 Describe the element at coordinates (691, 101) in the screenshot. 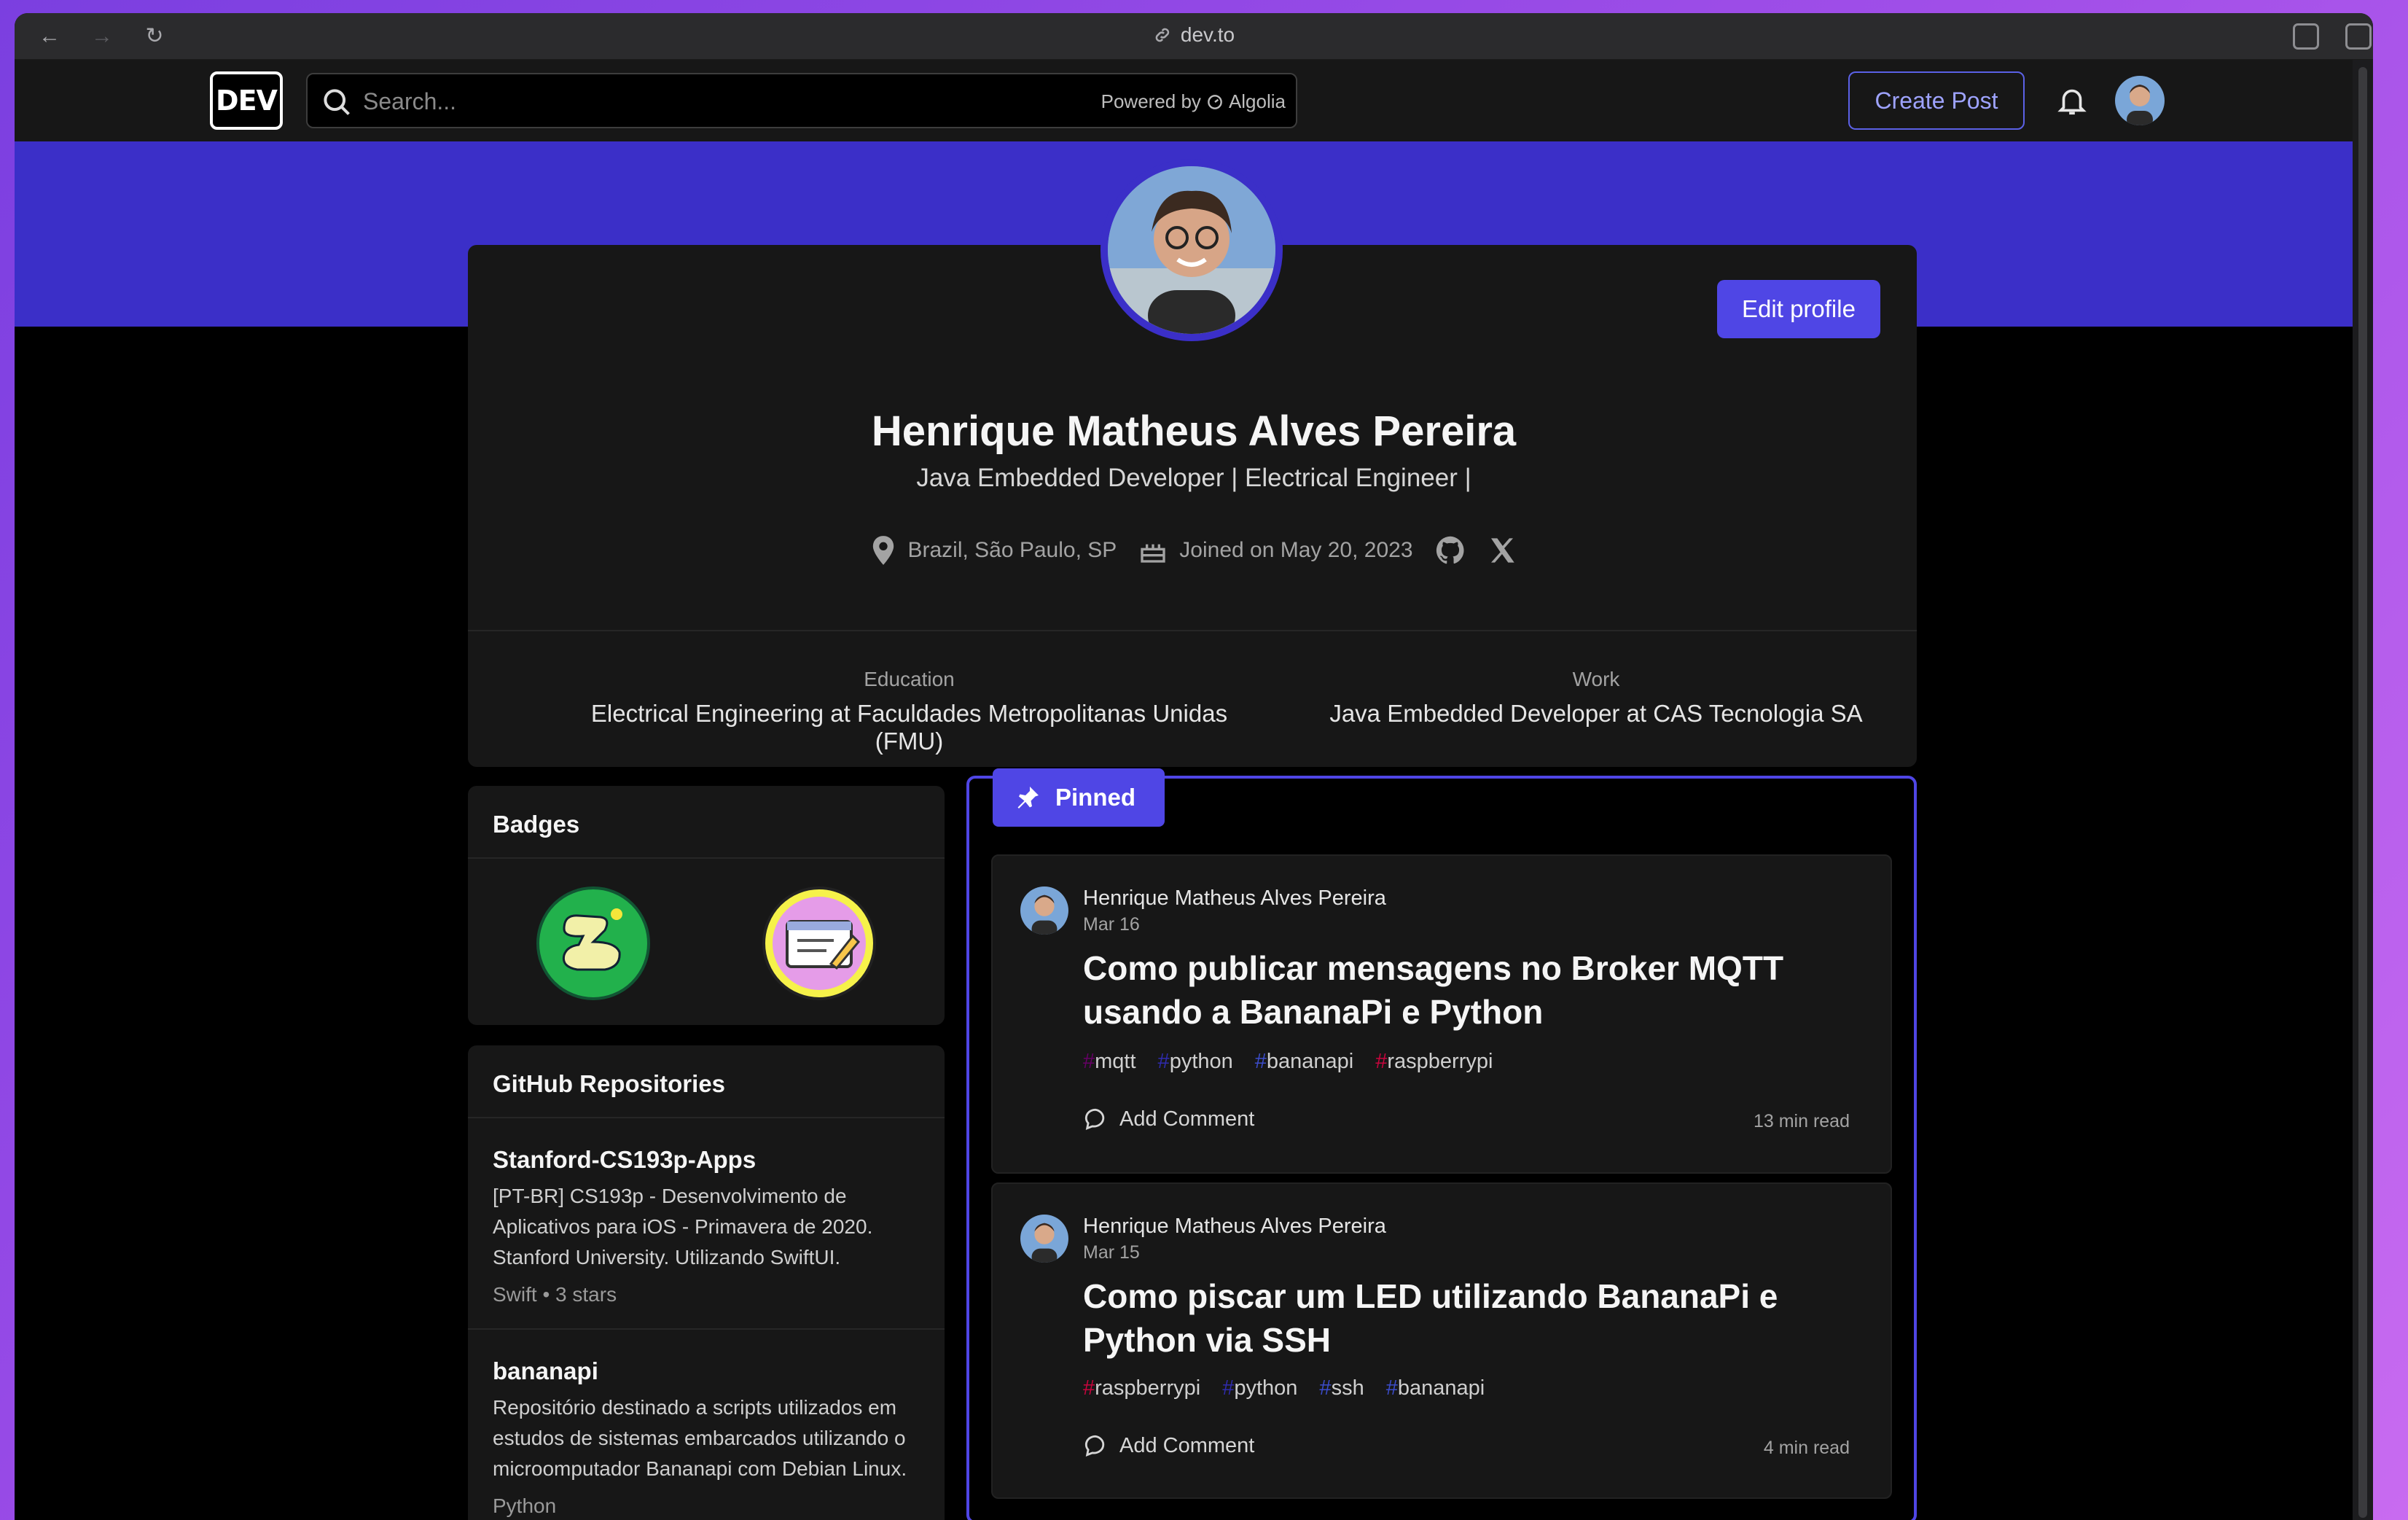

I see `search-input` at that location.